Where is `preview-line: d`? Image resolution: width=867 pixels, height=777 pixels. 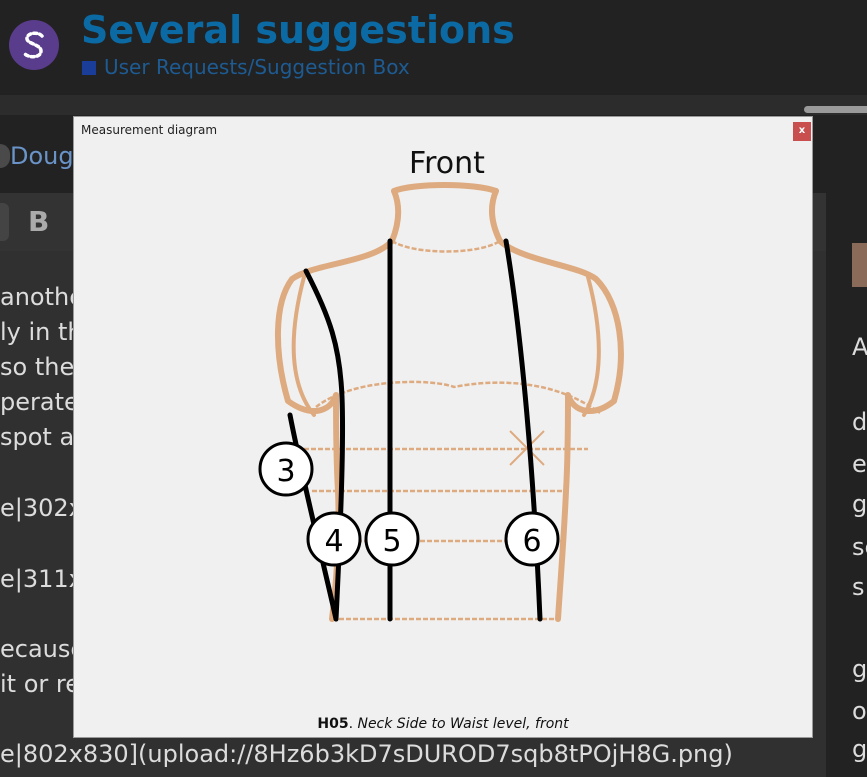
preview-line: d is located at coordinates (859, 422).